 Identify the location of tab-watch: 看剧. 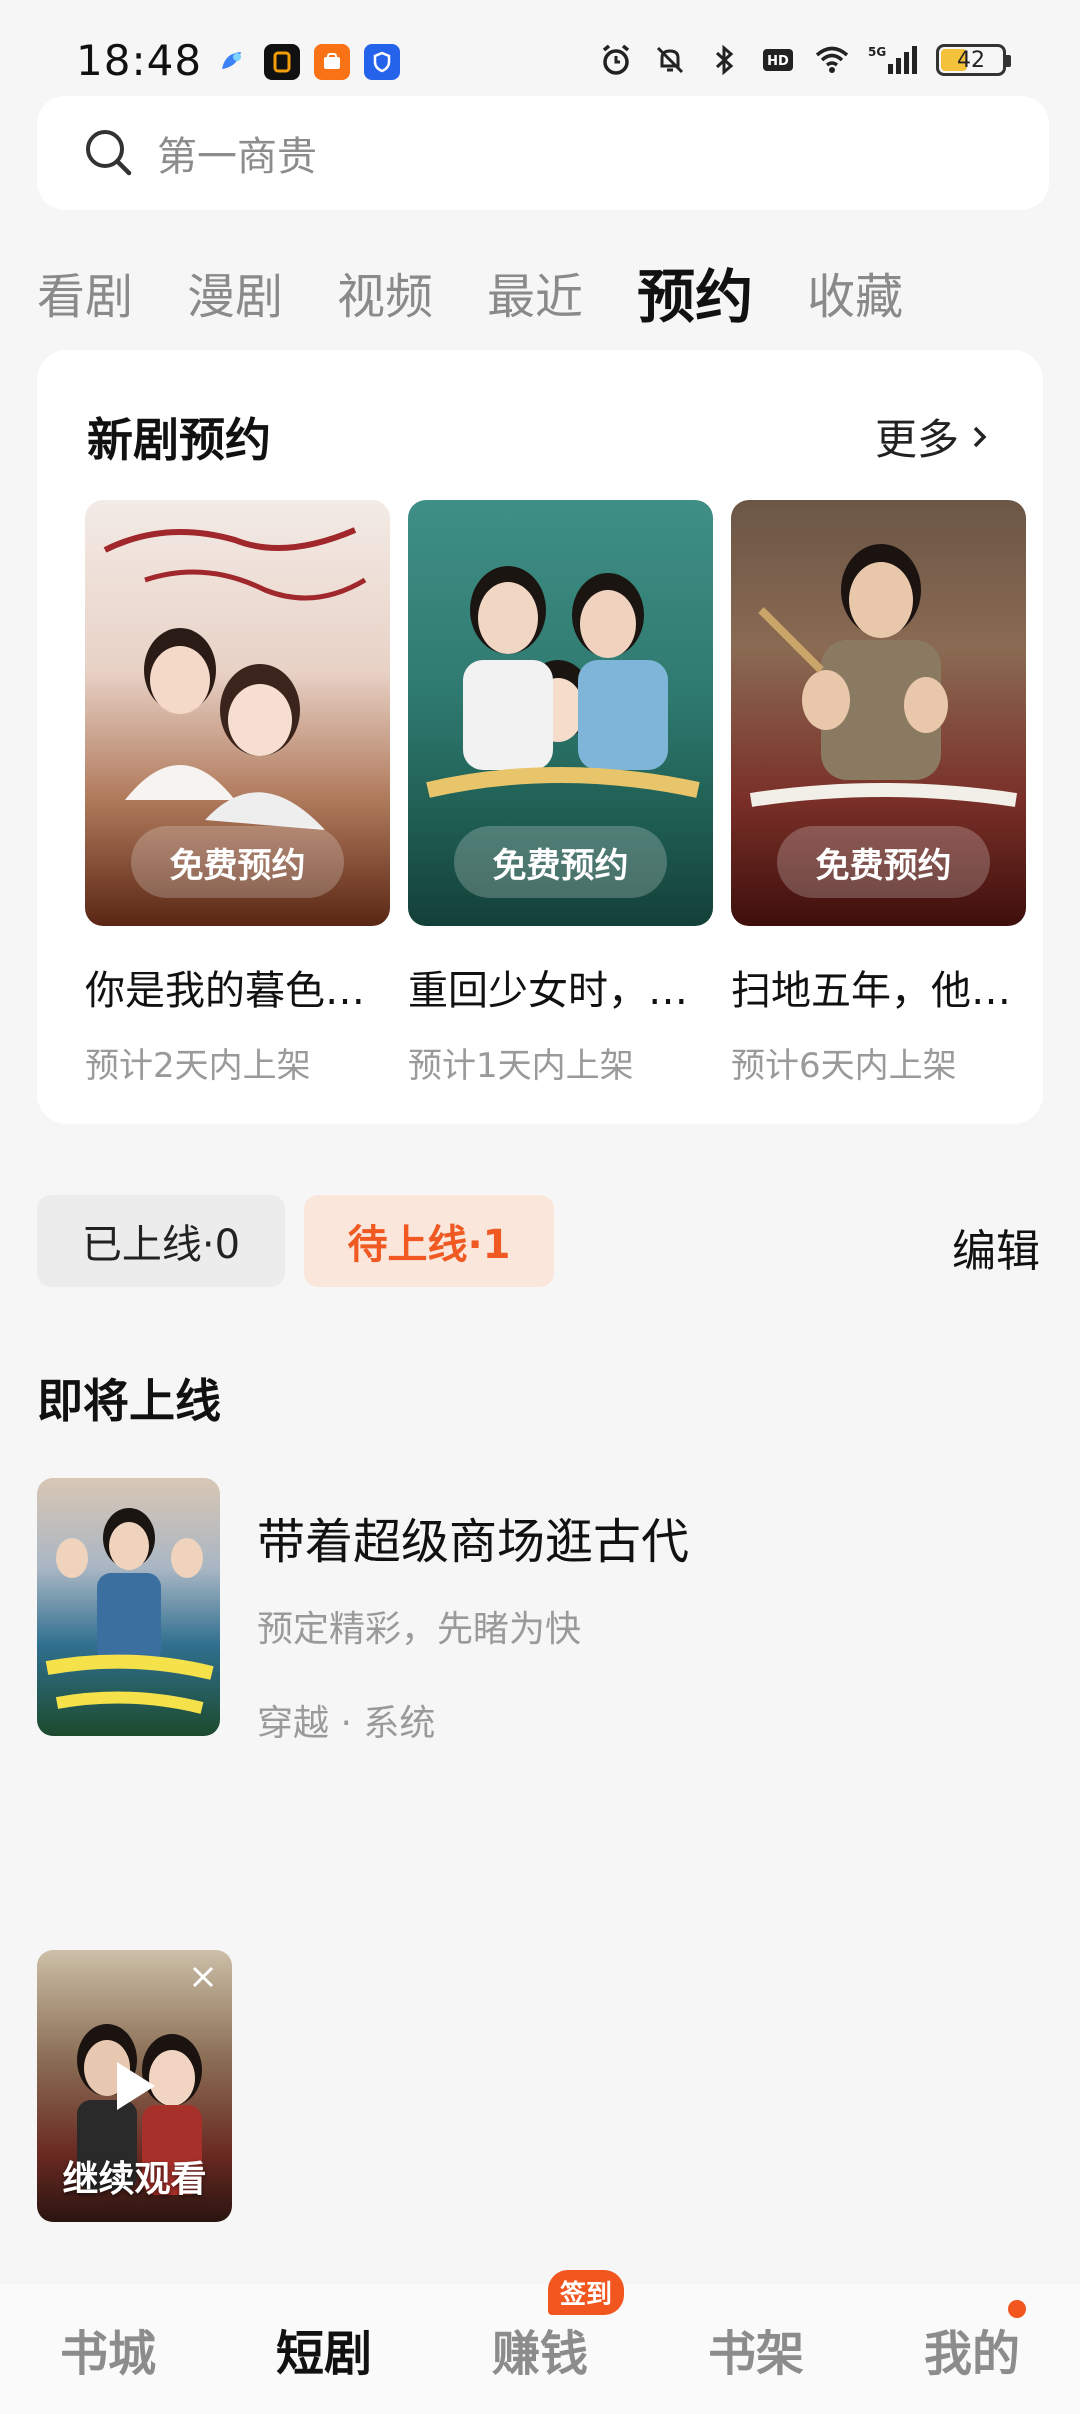
(85, 292).